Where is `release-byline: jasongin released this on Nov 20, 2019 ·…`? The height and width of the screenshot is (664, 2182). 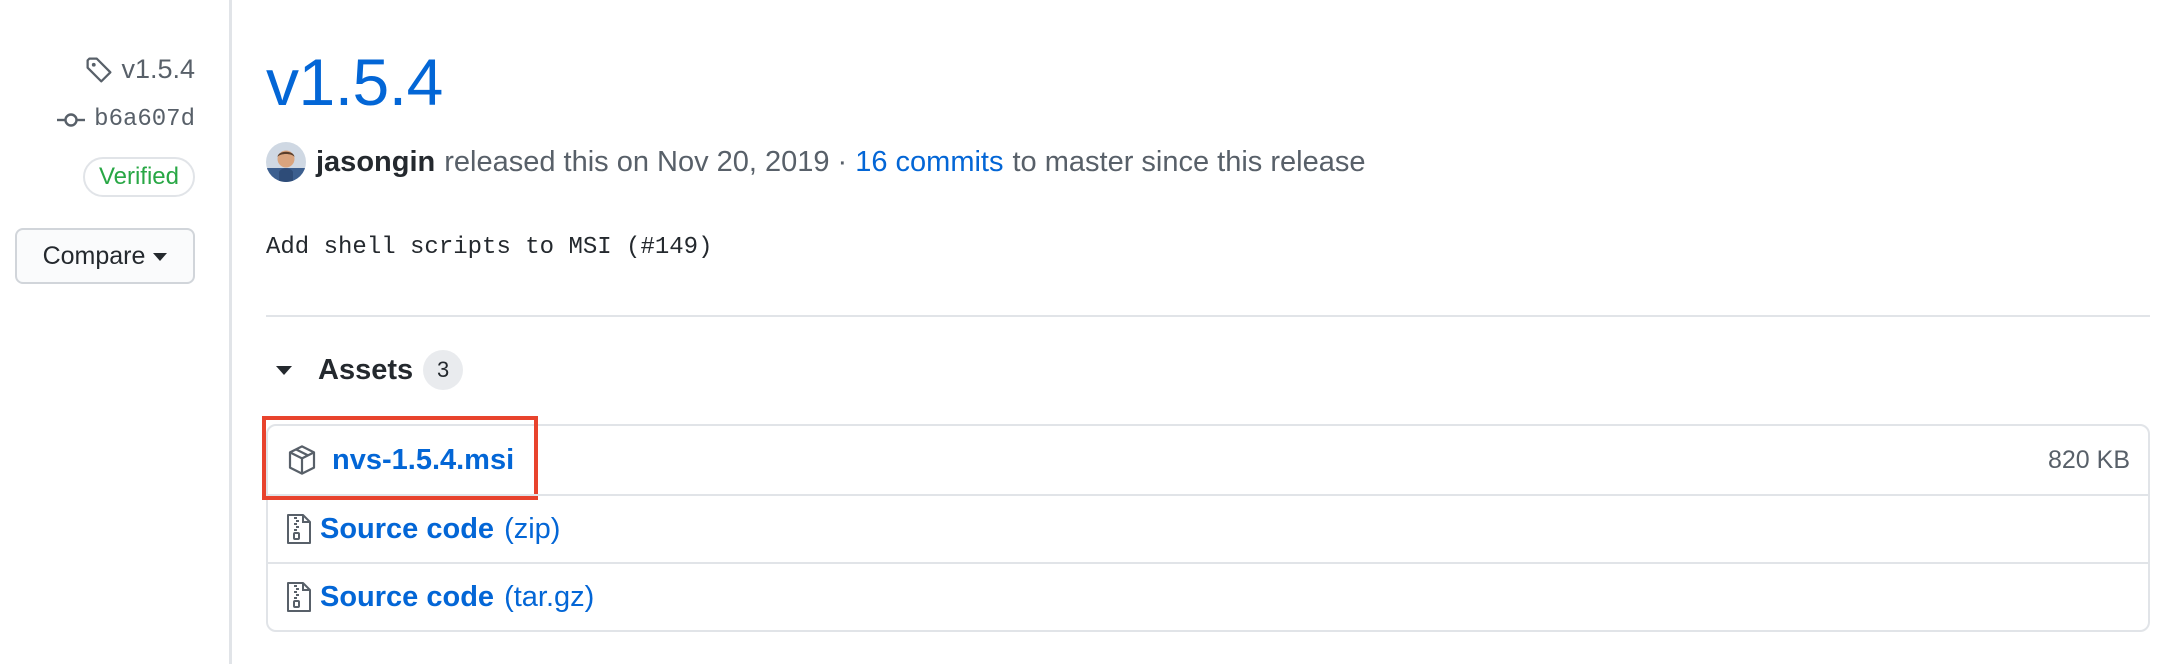 release-byline: jasongin released this on Nov 20, 2019 ·… is located at coordinates (815, 162).